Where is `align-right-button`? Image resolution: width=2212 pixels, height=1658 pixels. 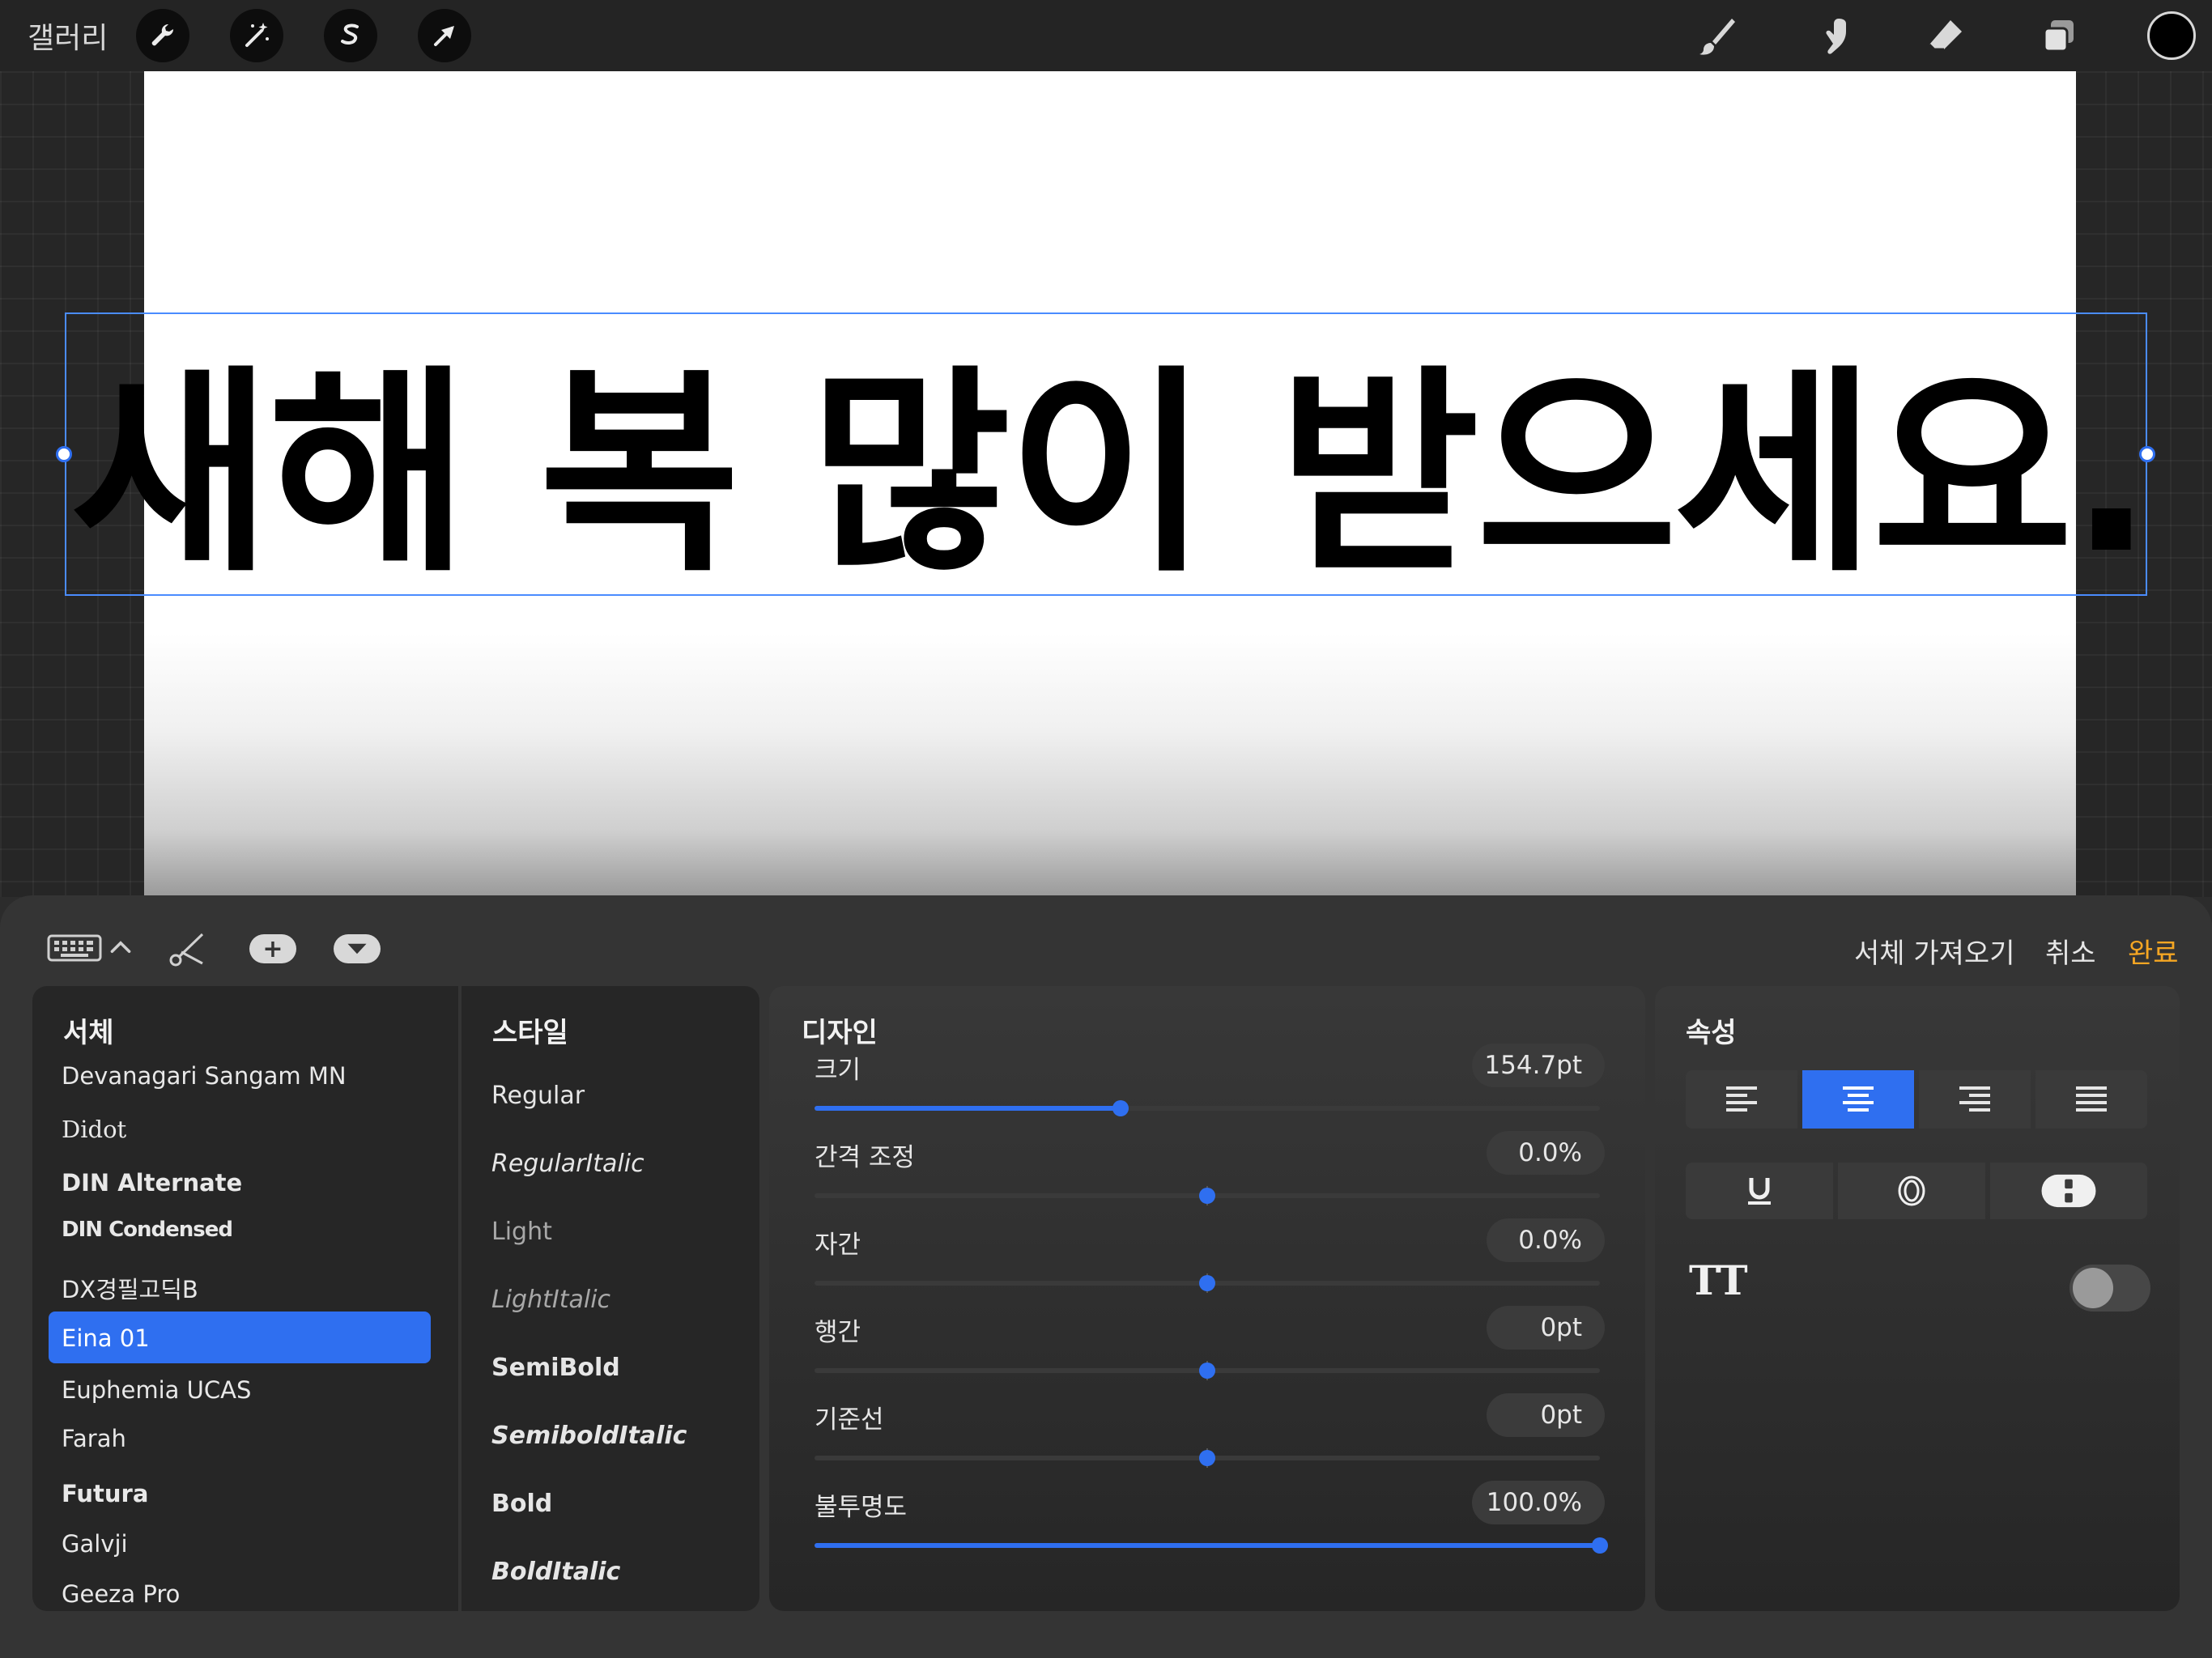
align-right-button is located at coordinates (1975, 1099).